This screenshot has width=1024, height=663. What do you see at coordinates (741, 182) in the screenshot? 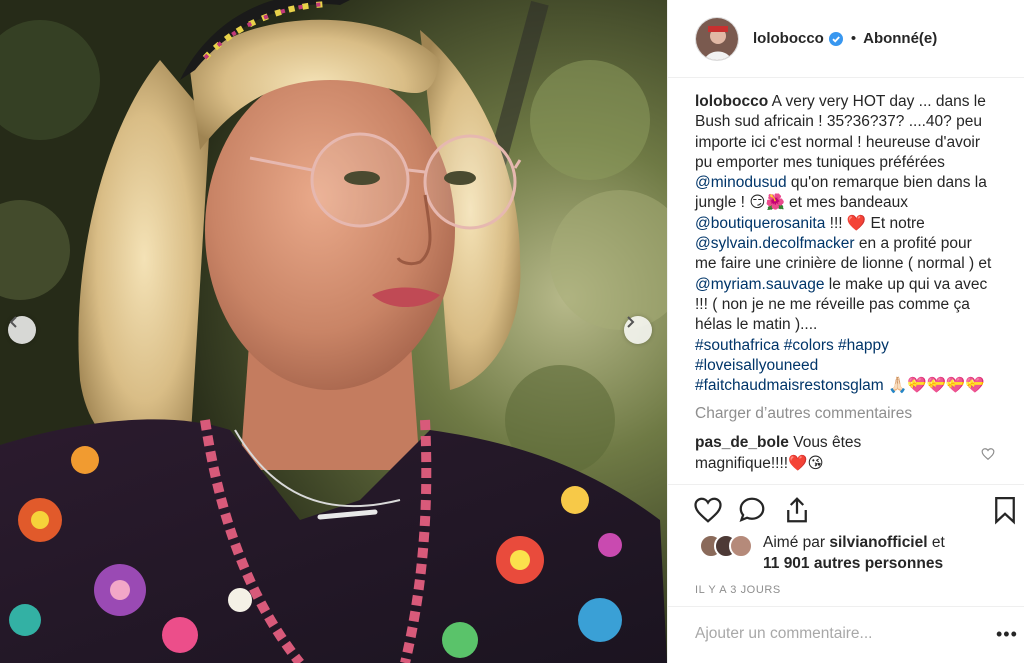
I see `mention-link: @minodusud` at bounding box center [741, 182].